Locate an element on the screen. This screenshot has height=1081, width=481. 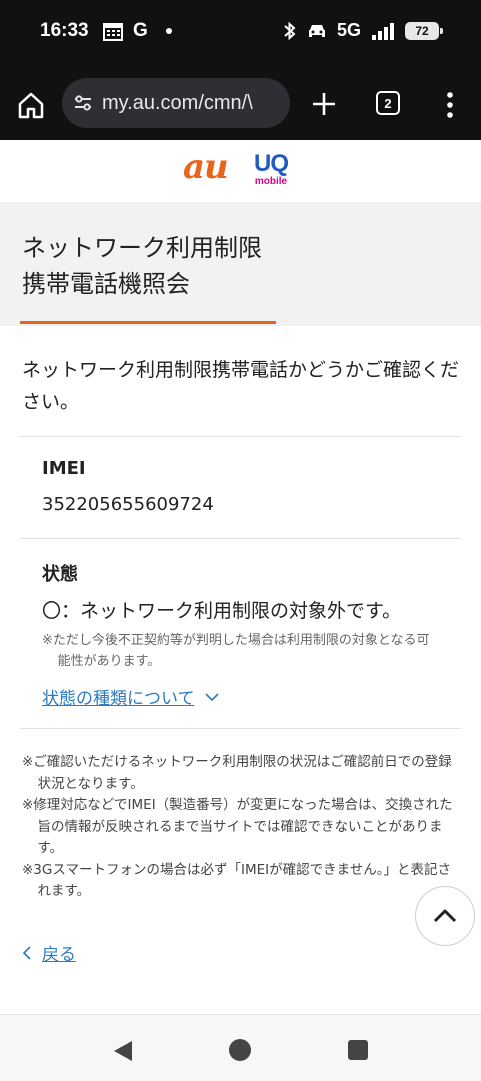
more-menu-icon is located at coordinates (450, 105).